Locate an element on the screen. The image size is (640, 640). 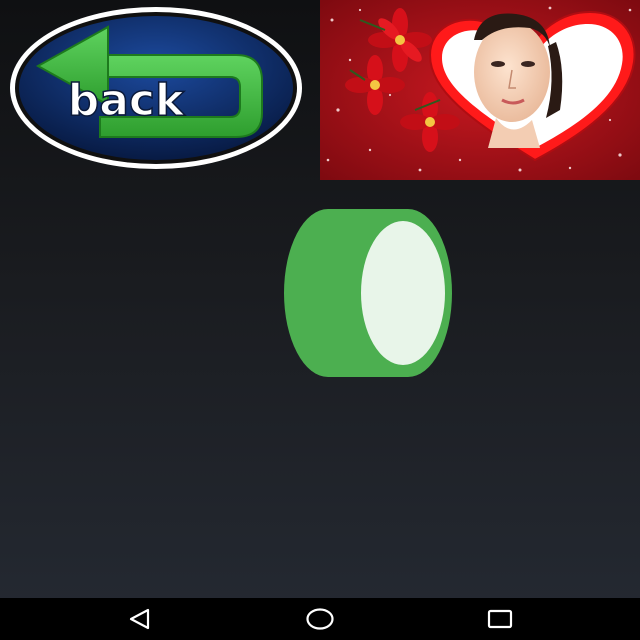
nav-back-button is located at coordinates (140, 619).